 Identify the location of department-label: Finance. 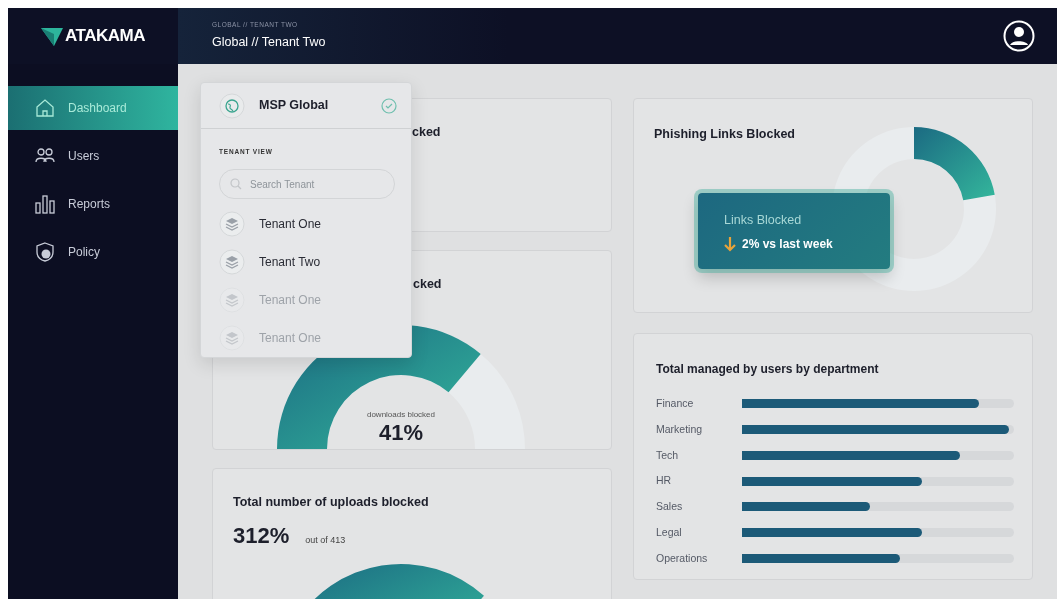
(675, 403).